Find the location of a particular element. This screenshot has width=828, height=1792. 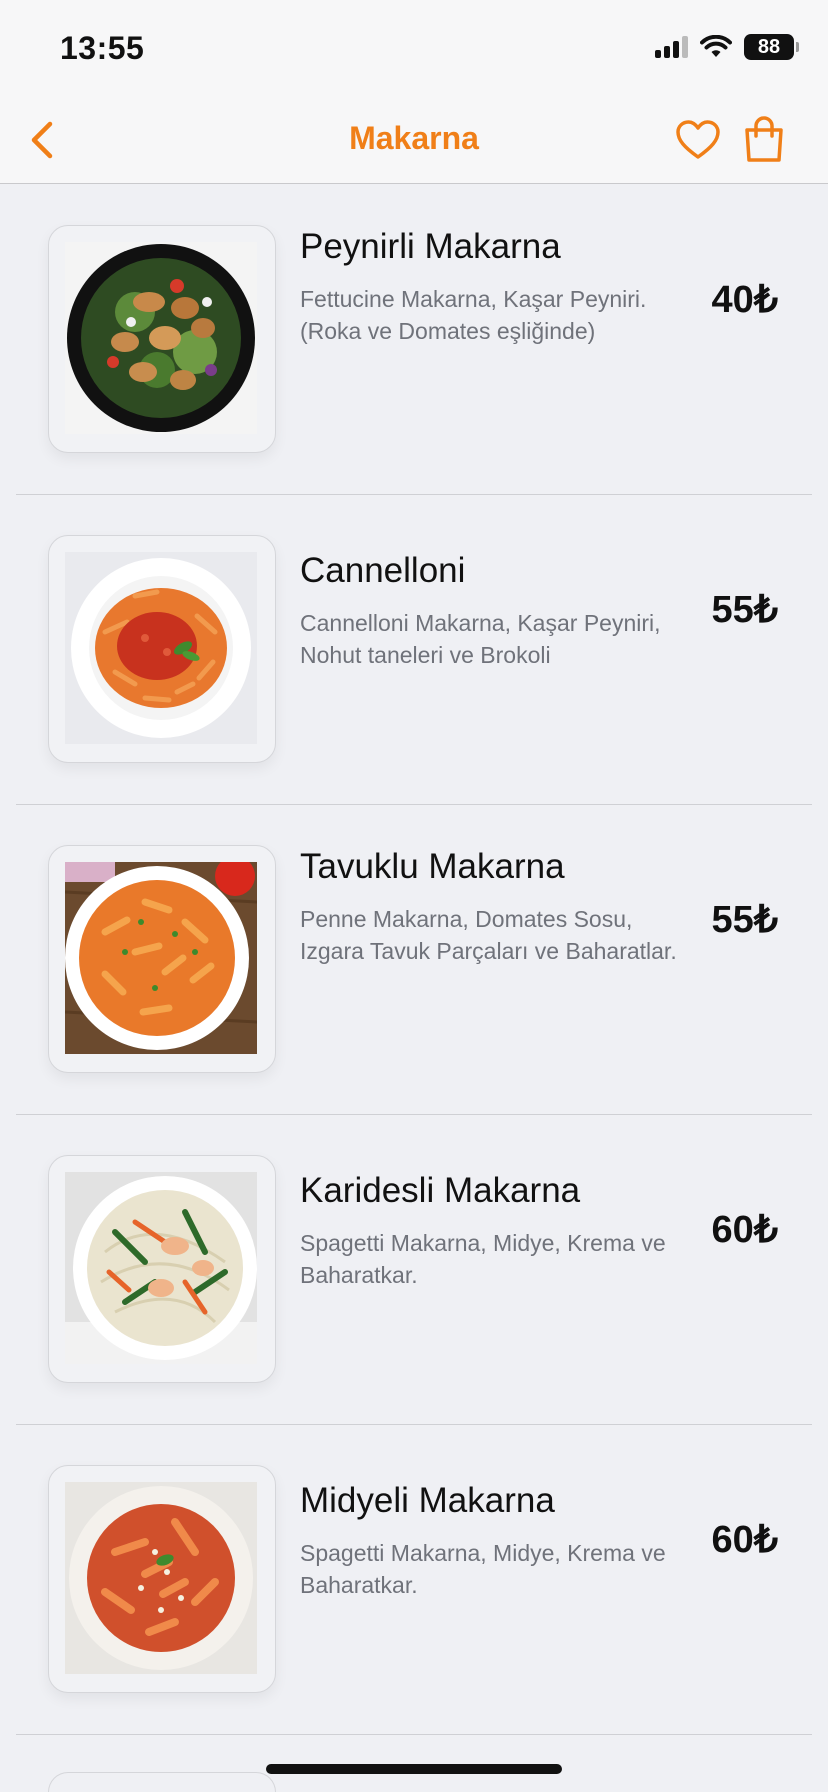

navigation-bar: Makarna is located at coordinates (414, 142).